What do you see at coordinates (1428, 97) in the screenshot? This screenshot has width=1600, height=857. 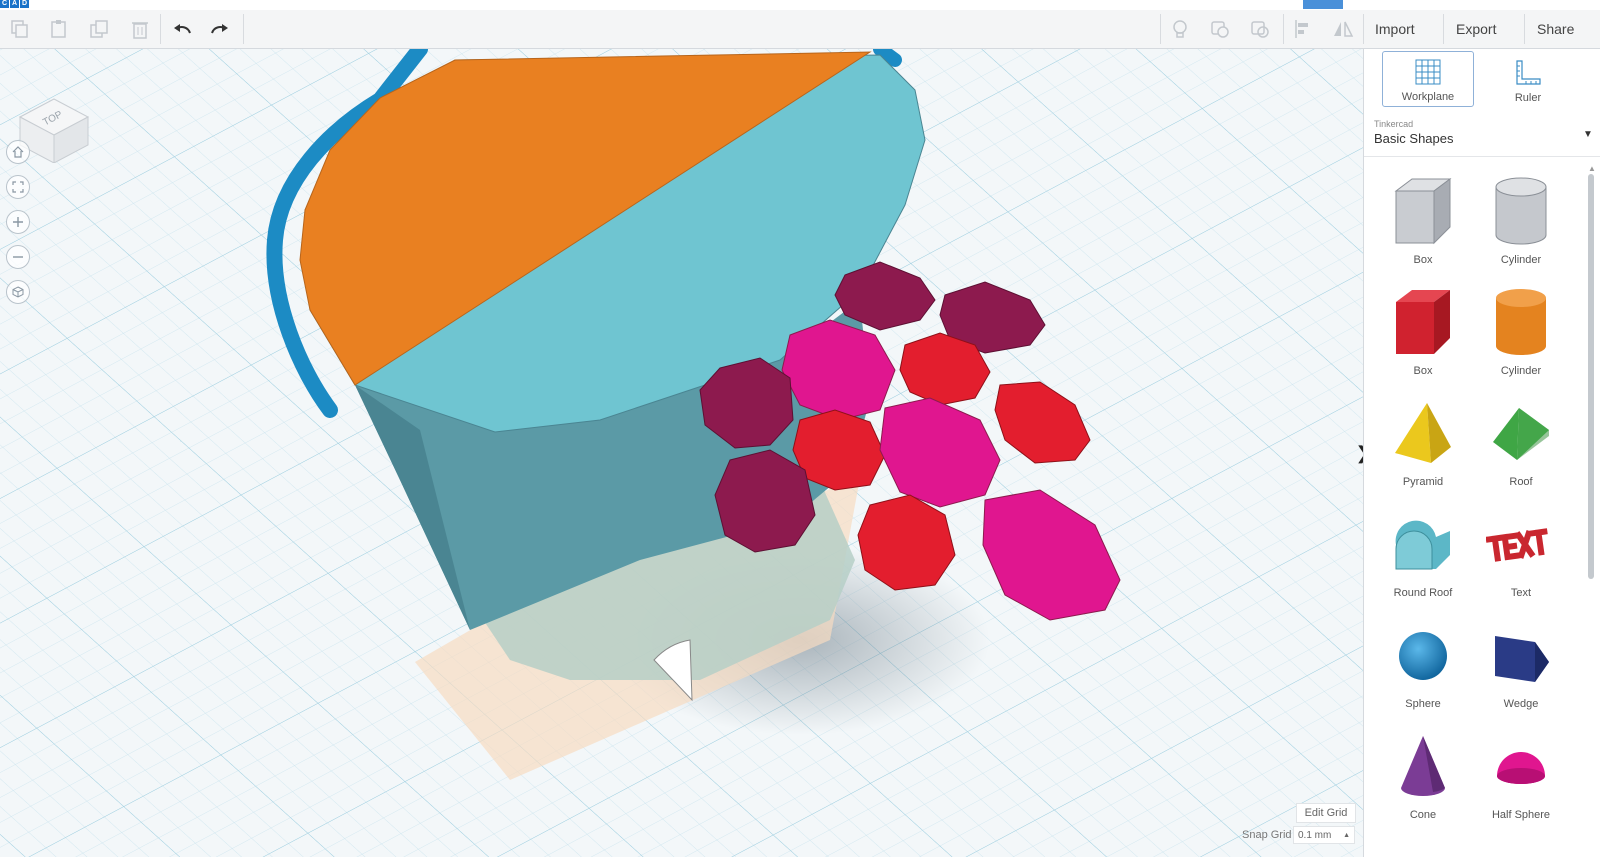 I see `workplane-label: Workplane` at bounding box center [1428, 97].